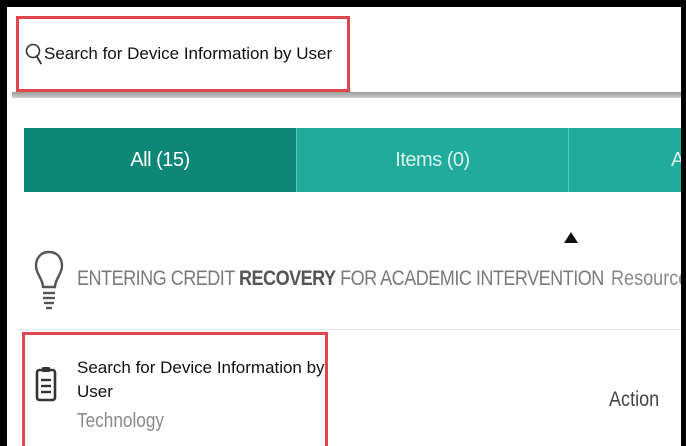 This screenshot has height=446, width=686. I want to click on result-tabs: All (15) Items (0) A, so click(352, 160).